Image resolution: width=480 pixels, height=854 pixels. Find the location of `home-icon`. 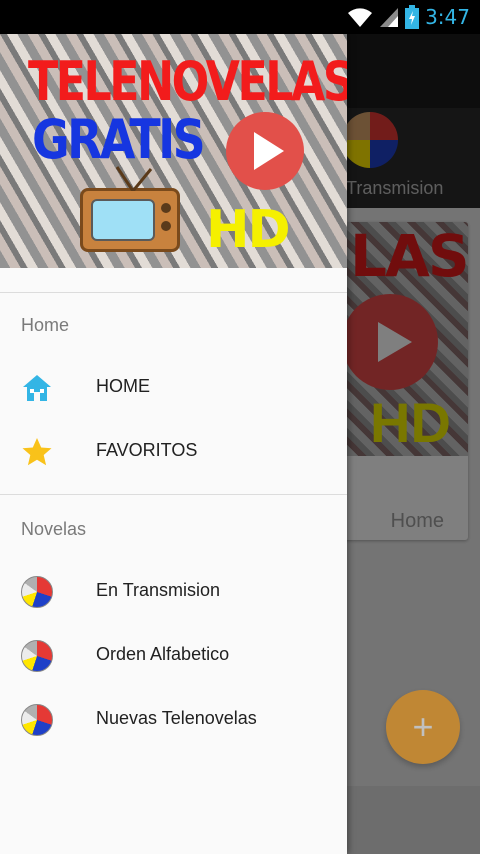

home-icon is located at coordinates (37, 388).